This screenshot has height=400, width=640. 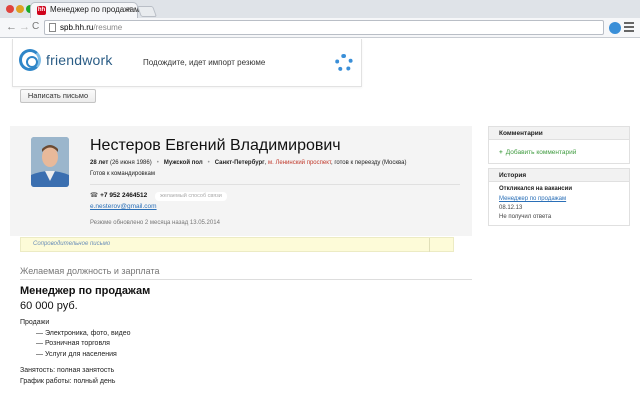 I want to click on extension-icon, so click(x=615, y=28).